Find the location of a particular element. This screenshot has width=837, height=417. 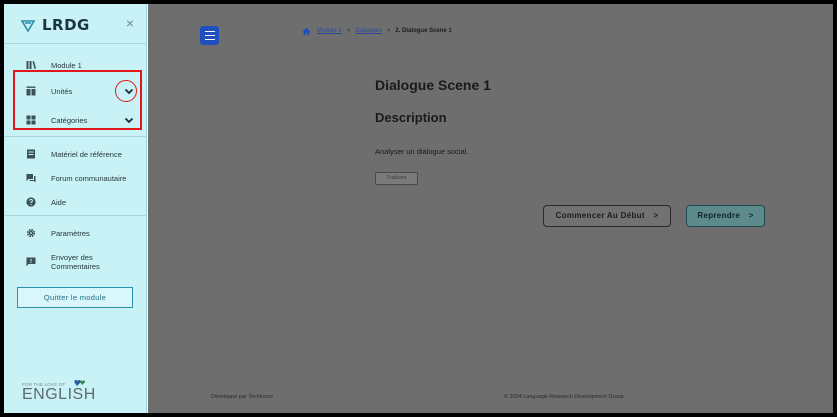

help-icon is located at coordinates (31, 202).